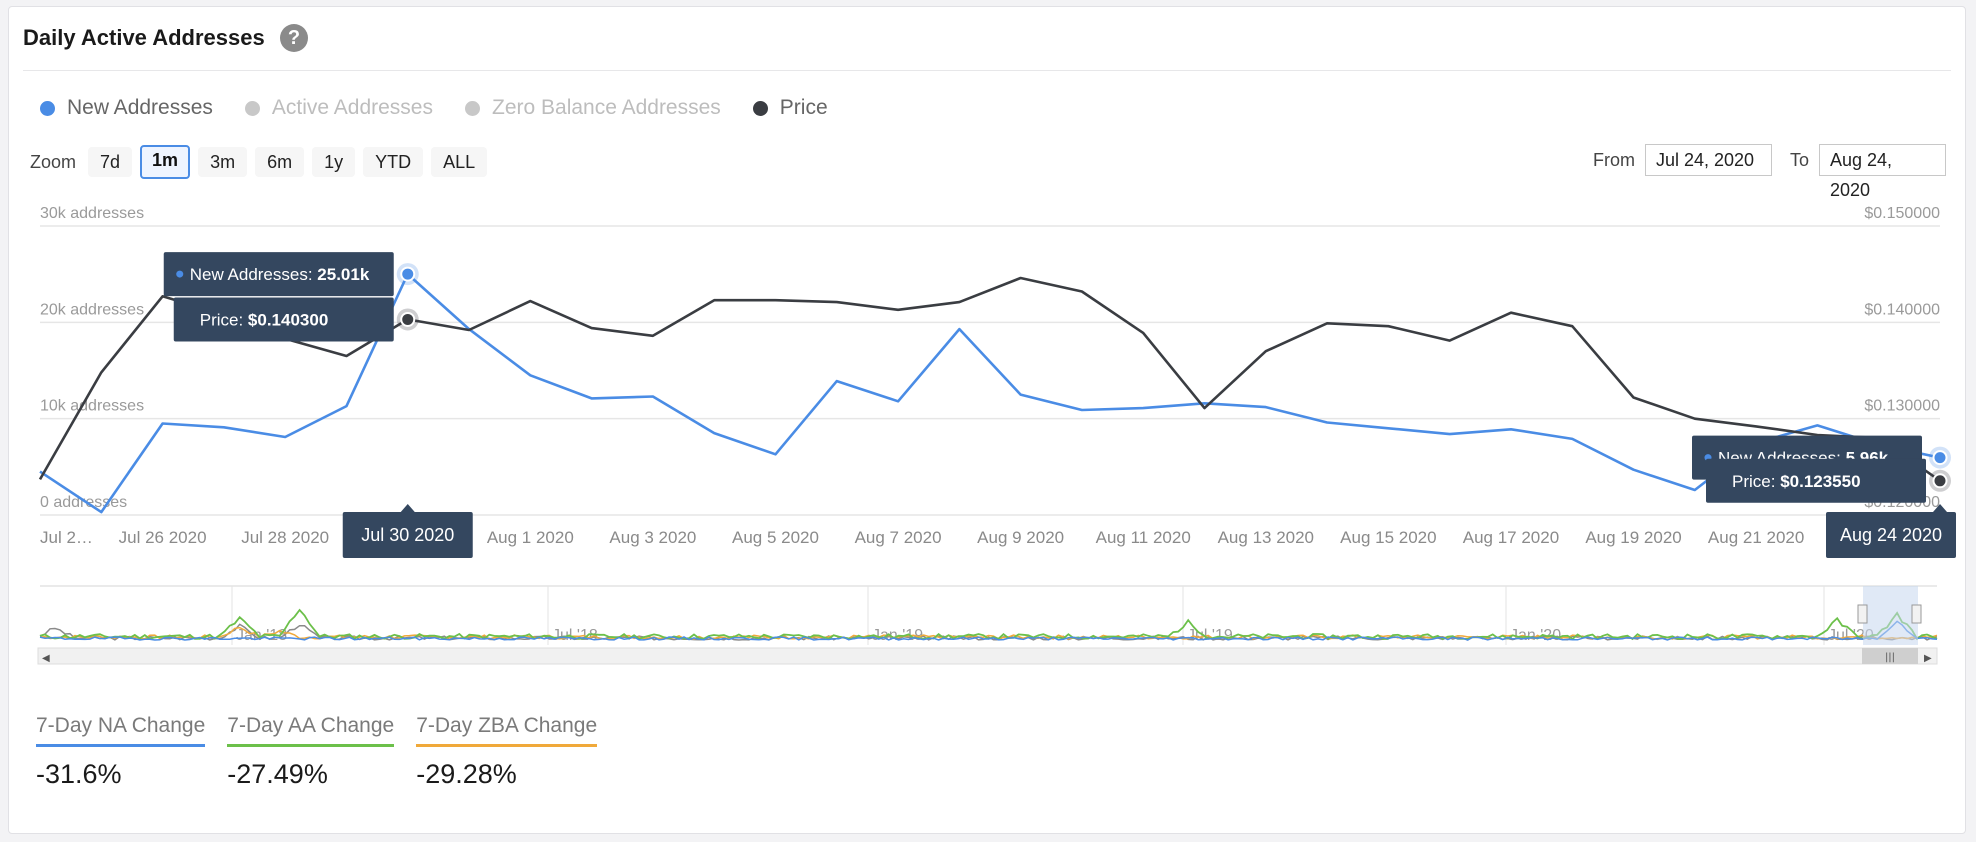 This screenshot has width=1976, height=842. What do you see at coordinates (311, 730) in the screenshot?
I see `stat-label: 7-Day AA Change` at bounding box center [311, 730].